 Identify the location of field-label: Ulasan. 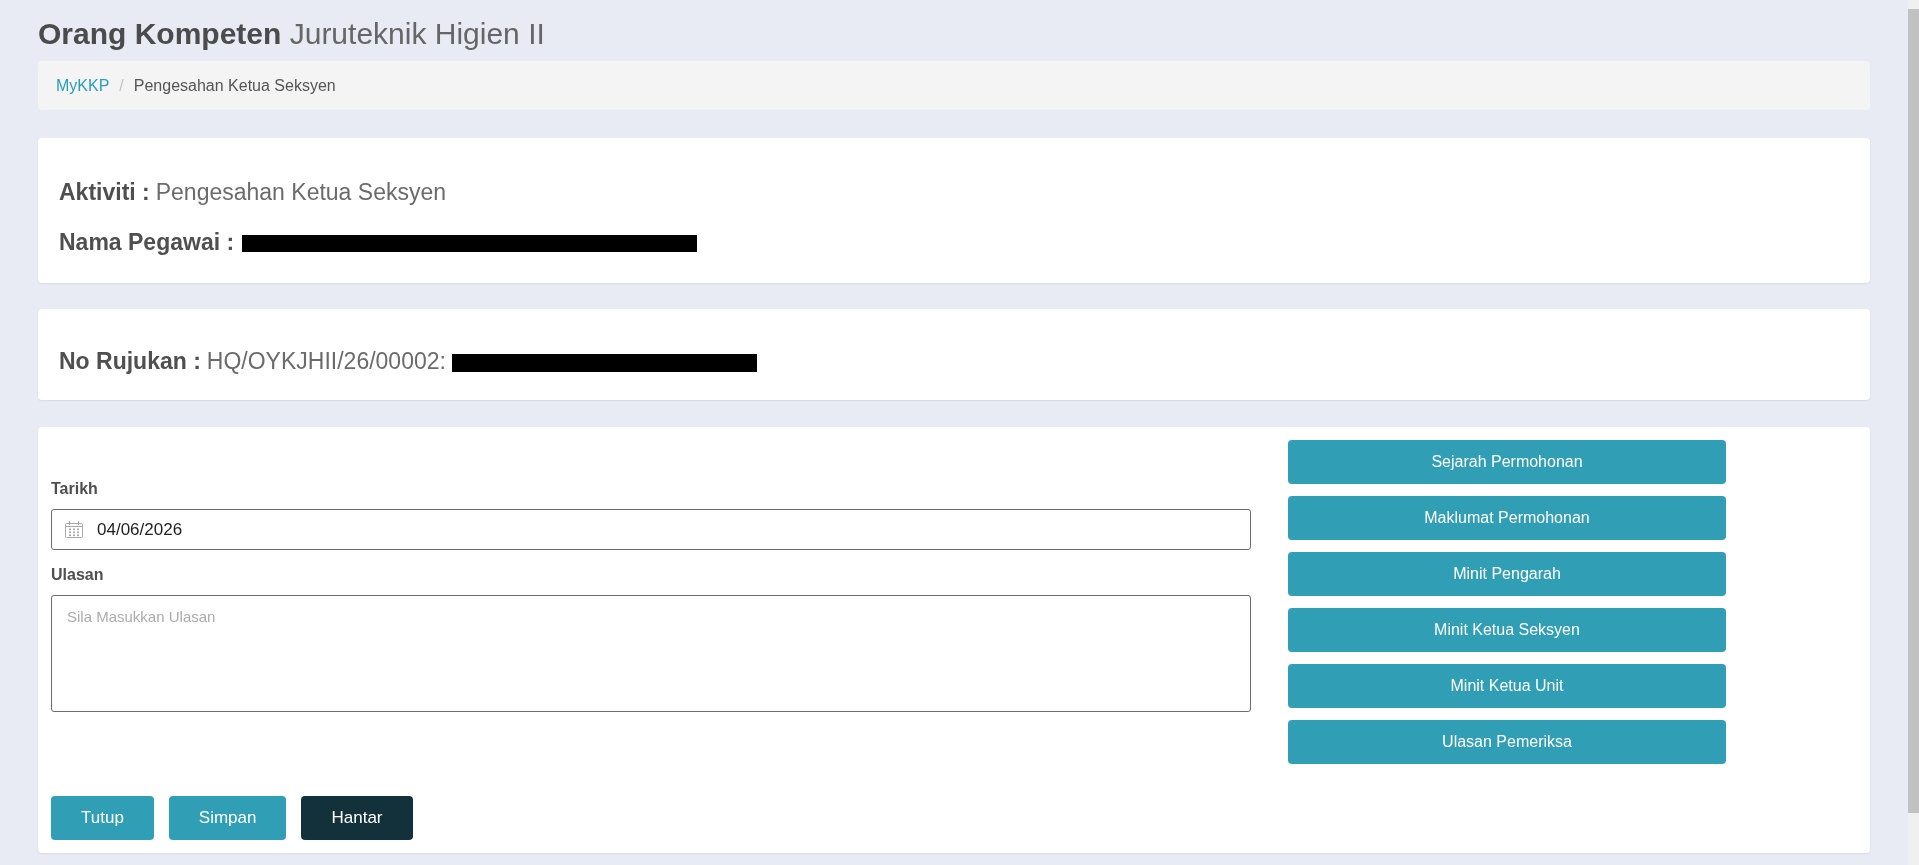
(77, 575).